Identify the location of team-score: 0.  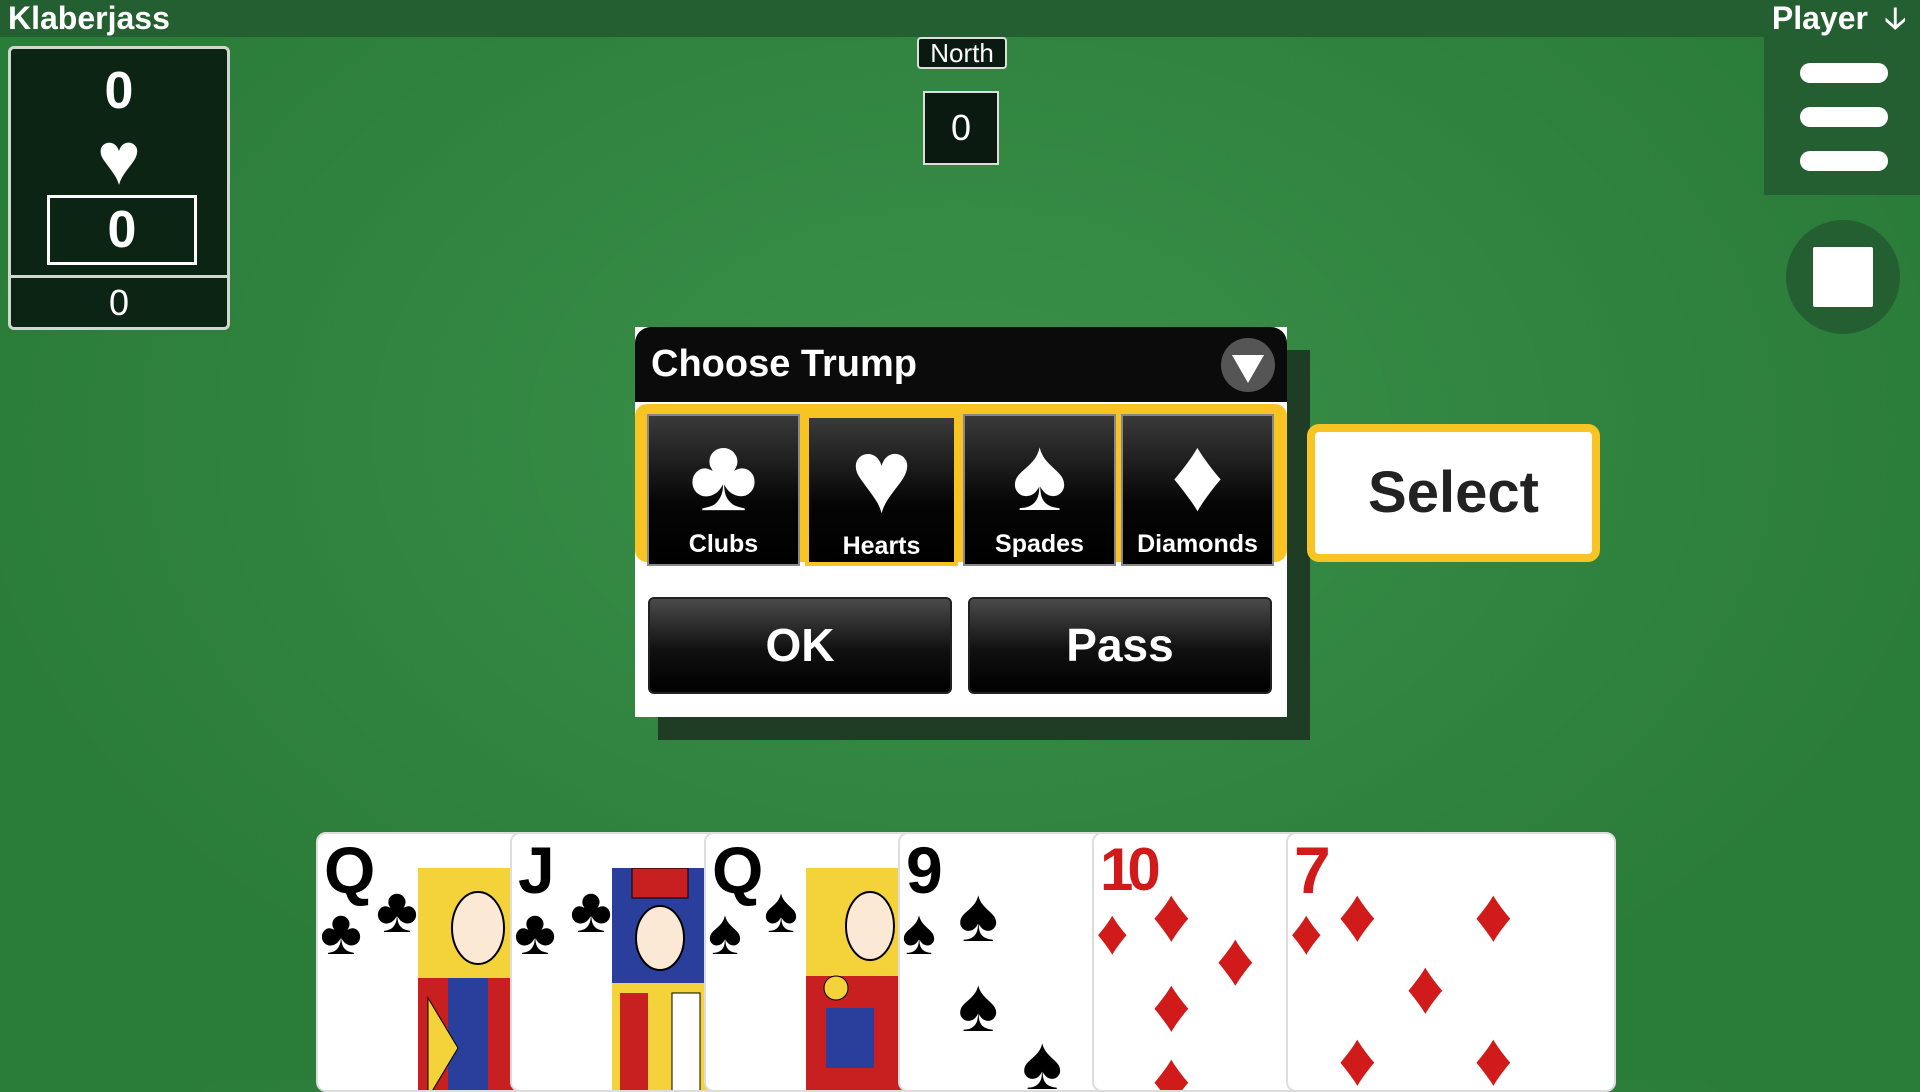
(119, 91).